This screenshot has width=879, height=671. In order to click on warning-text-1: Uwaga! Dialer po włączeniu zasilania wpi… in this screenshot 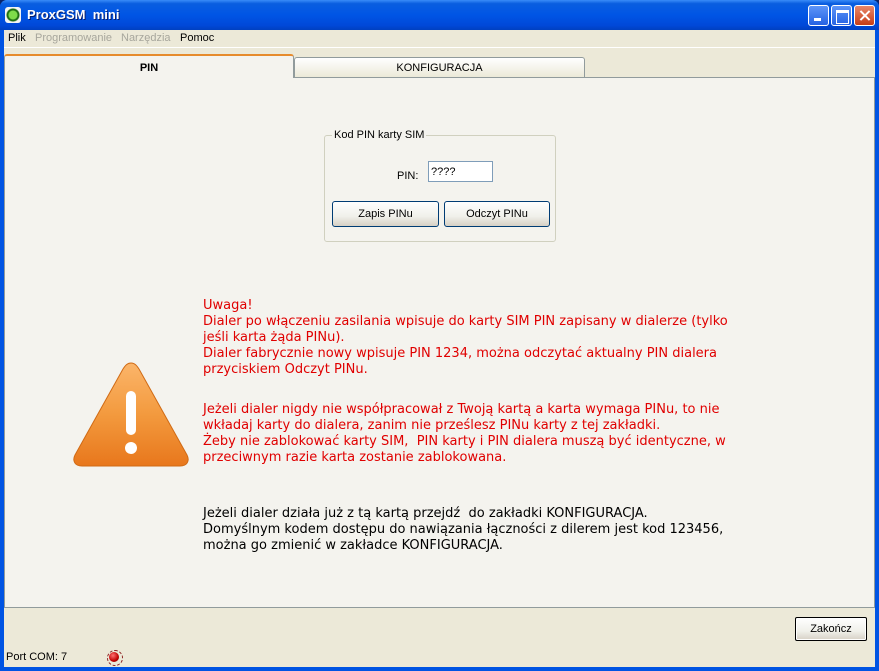, I will do `click(465, 337)`.